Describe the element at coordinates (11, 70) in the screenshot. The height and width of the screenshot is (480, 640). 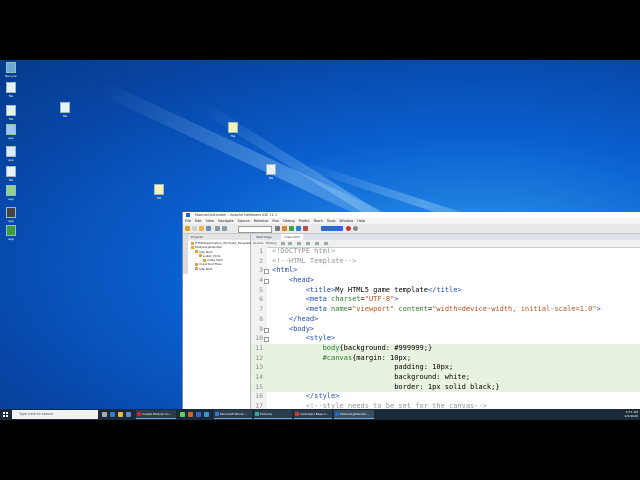
I see `desktop-icon: Recycle` at that location.